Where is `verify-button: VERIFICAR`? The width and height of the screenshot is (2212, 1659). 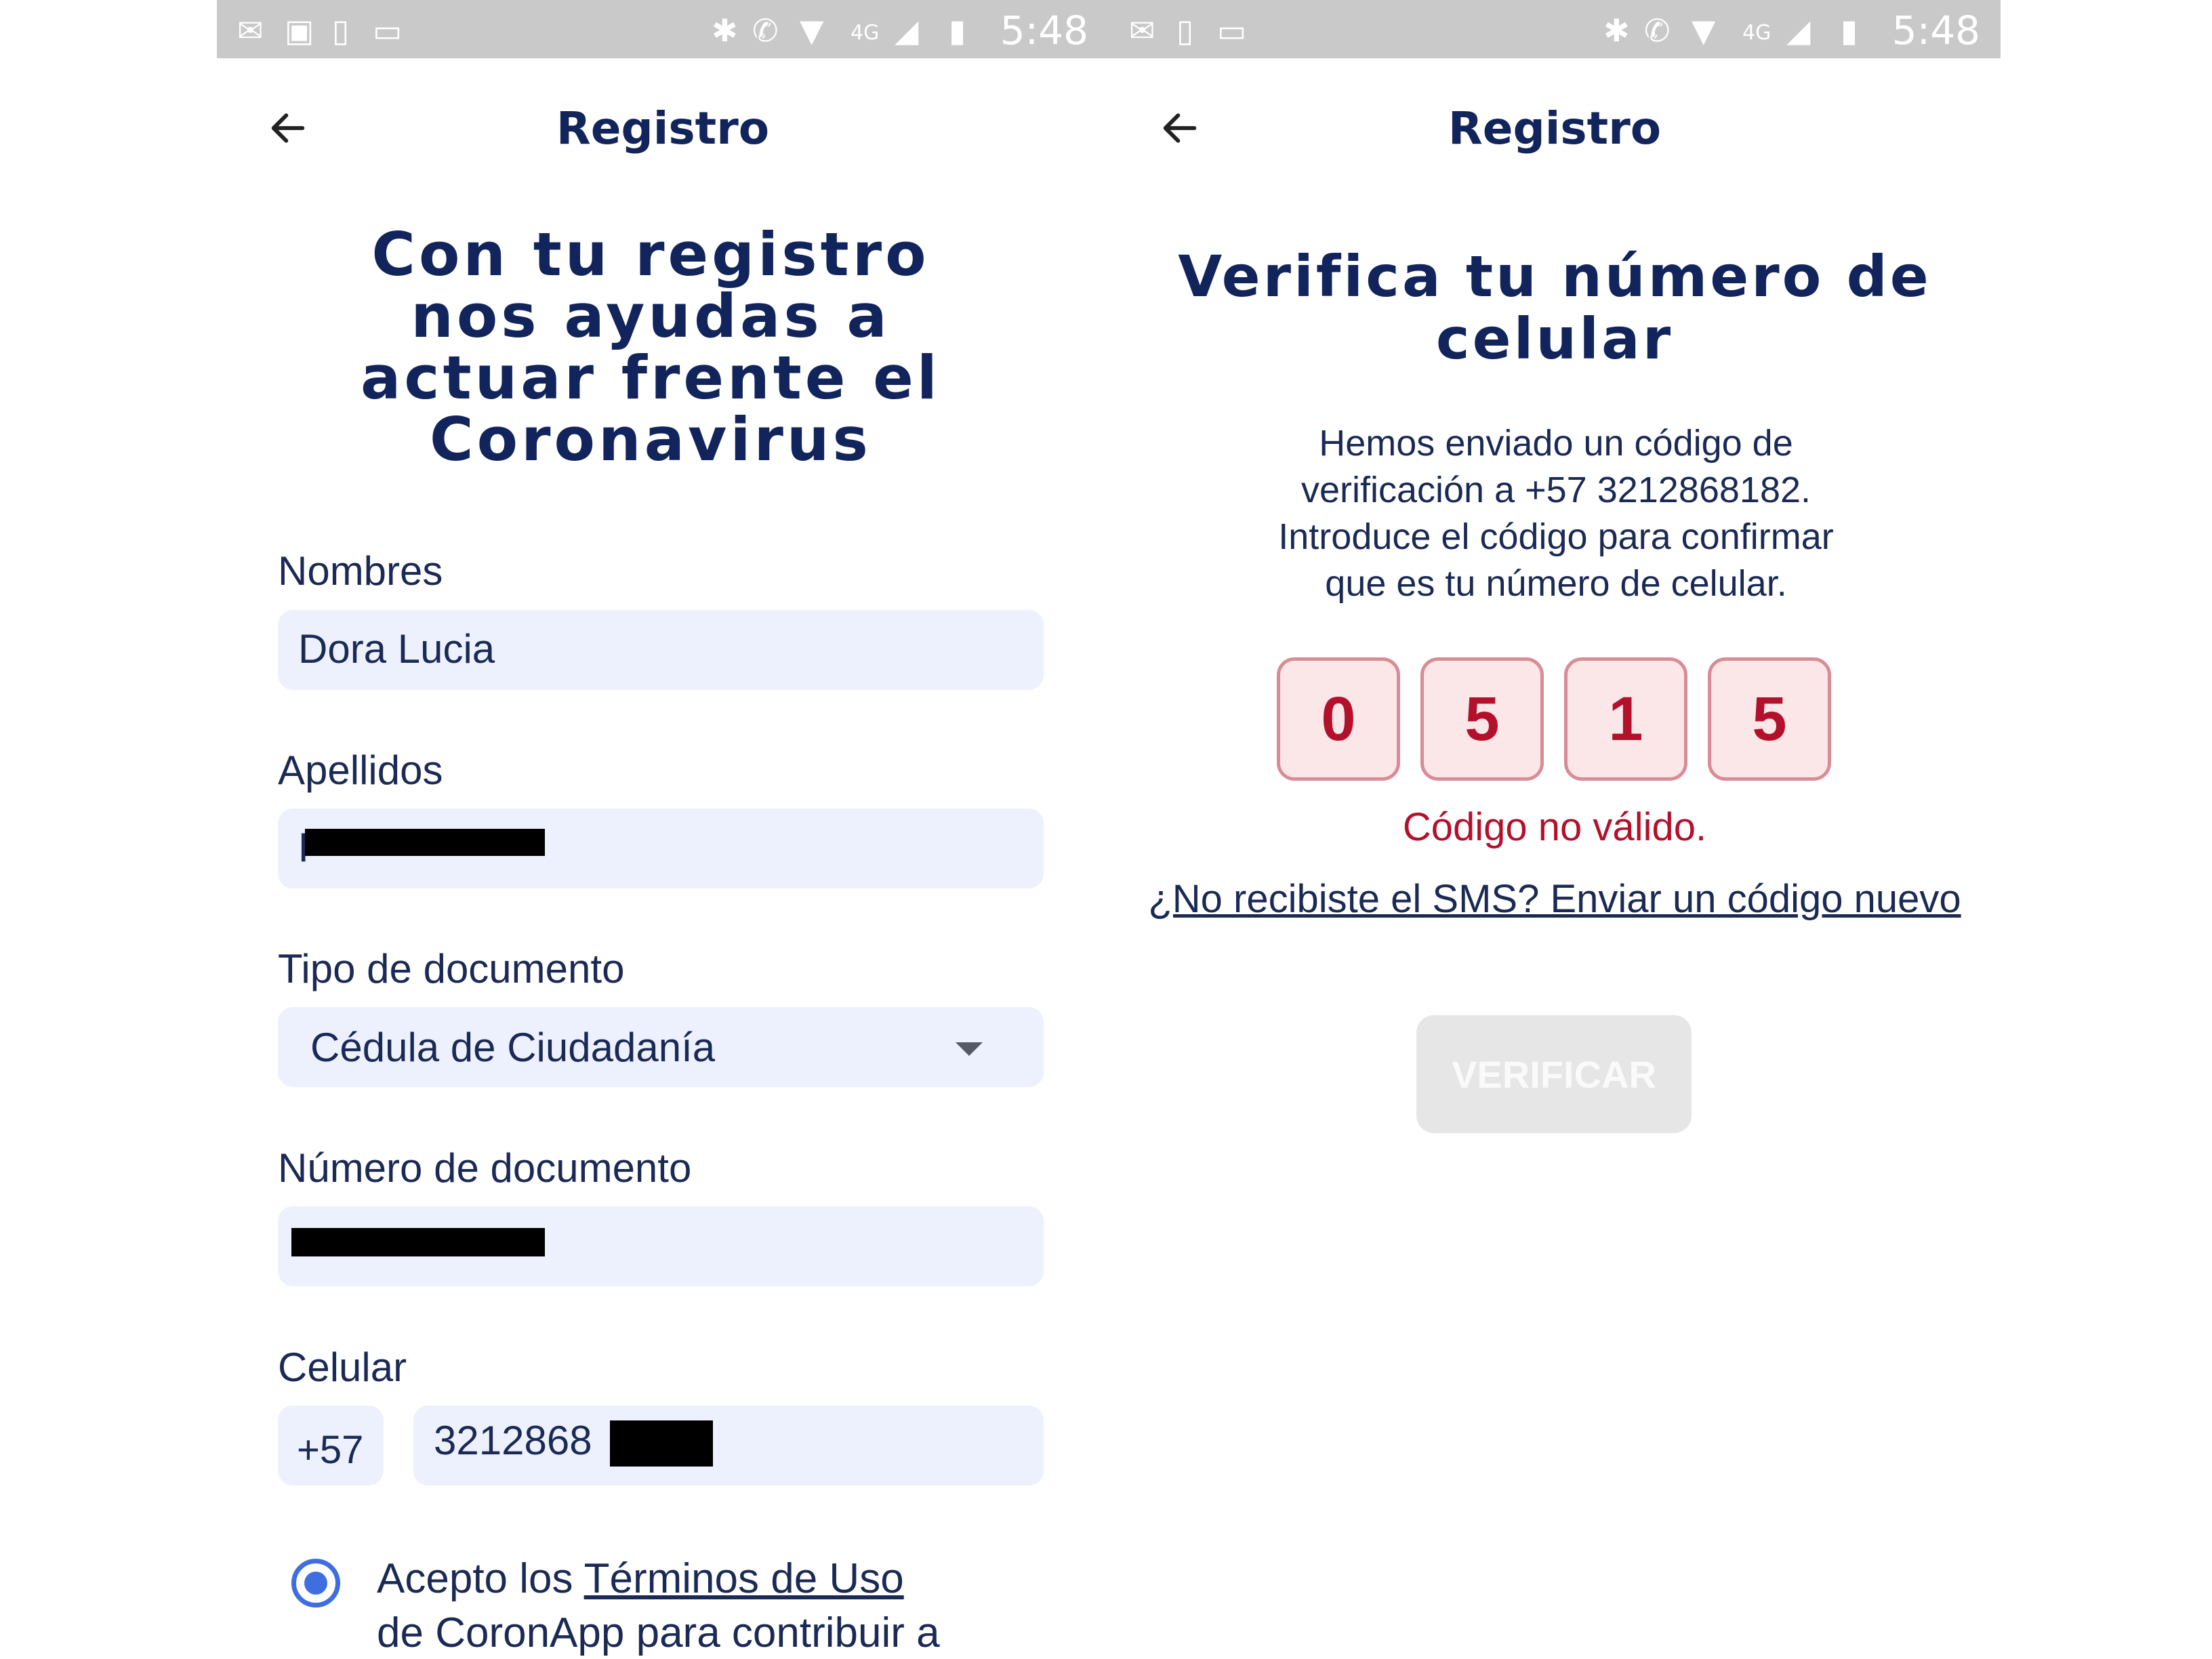
verify-button: VERIFICAR is located at coordinates (1554, 1074).